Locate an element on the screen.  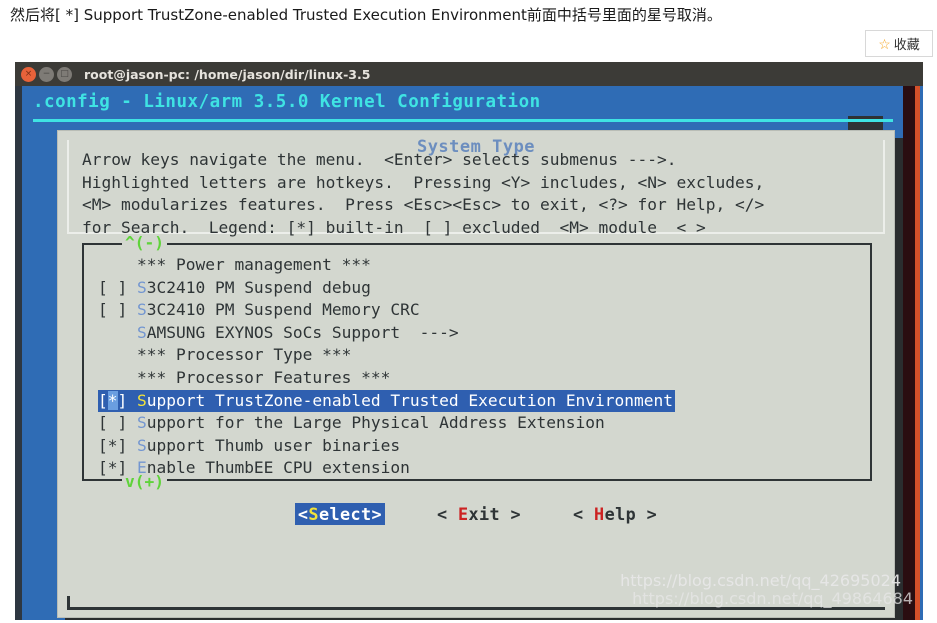
menu-item: [ ] S3C2410 PM Suspend debug is located at coordinates (478, 288).